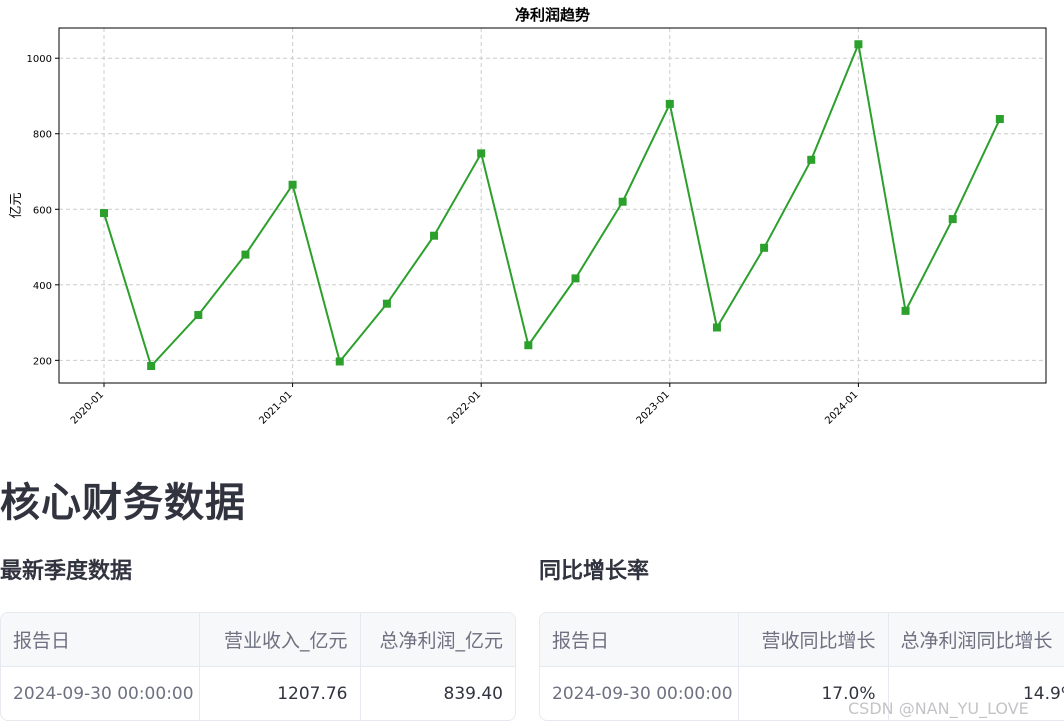 The width and height of the screenshot is (1064, 727). What do you see at coordinates (42, 361) in the screenshot?
I see `y-tick-label: 200` at bounding box center [42, 361].